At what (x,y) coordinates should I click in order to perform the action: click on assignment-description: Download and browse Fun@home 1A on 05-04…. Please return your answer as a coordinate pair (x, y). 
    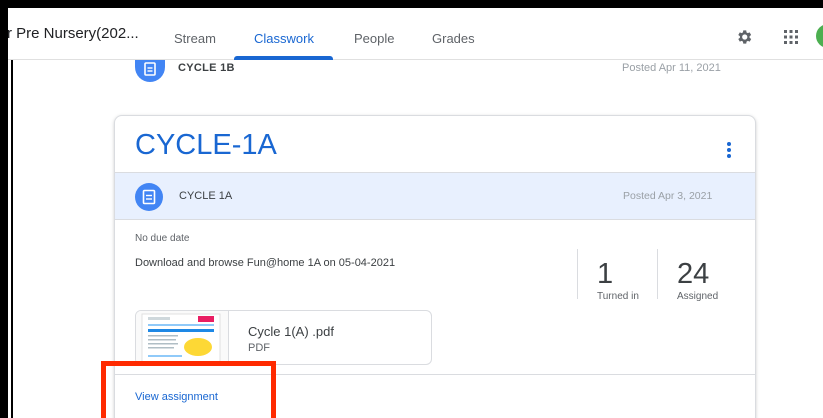
    Looking at the image, I should click on (265, 263).